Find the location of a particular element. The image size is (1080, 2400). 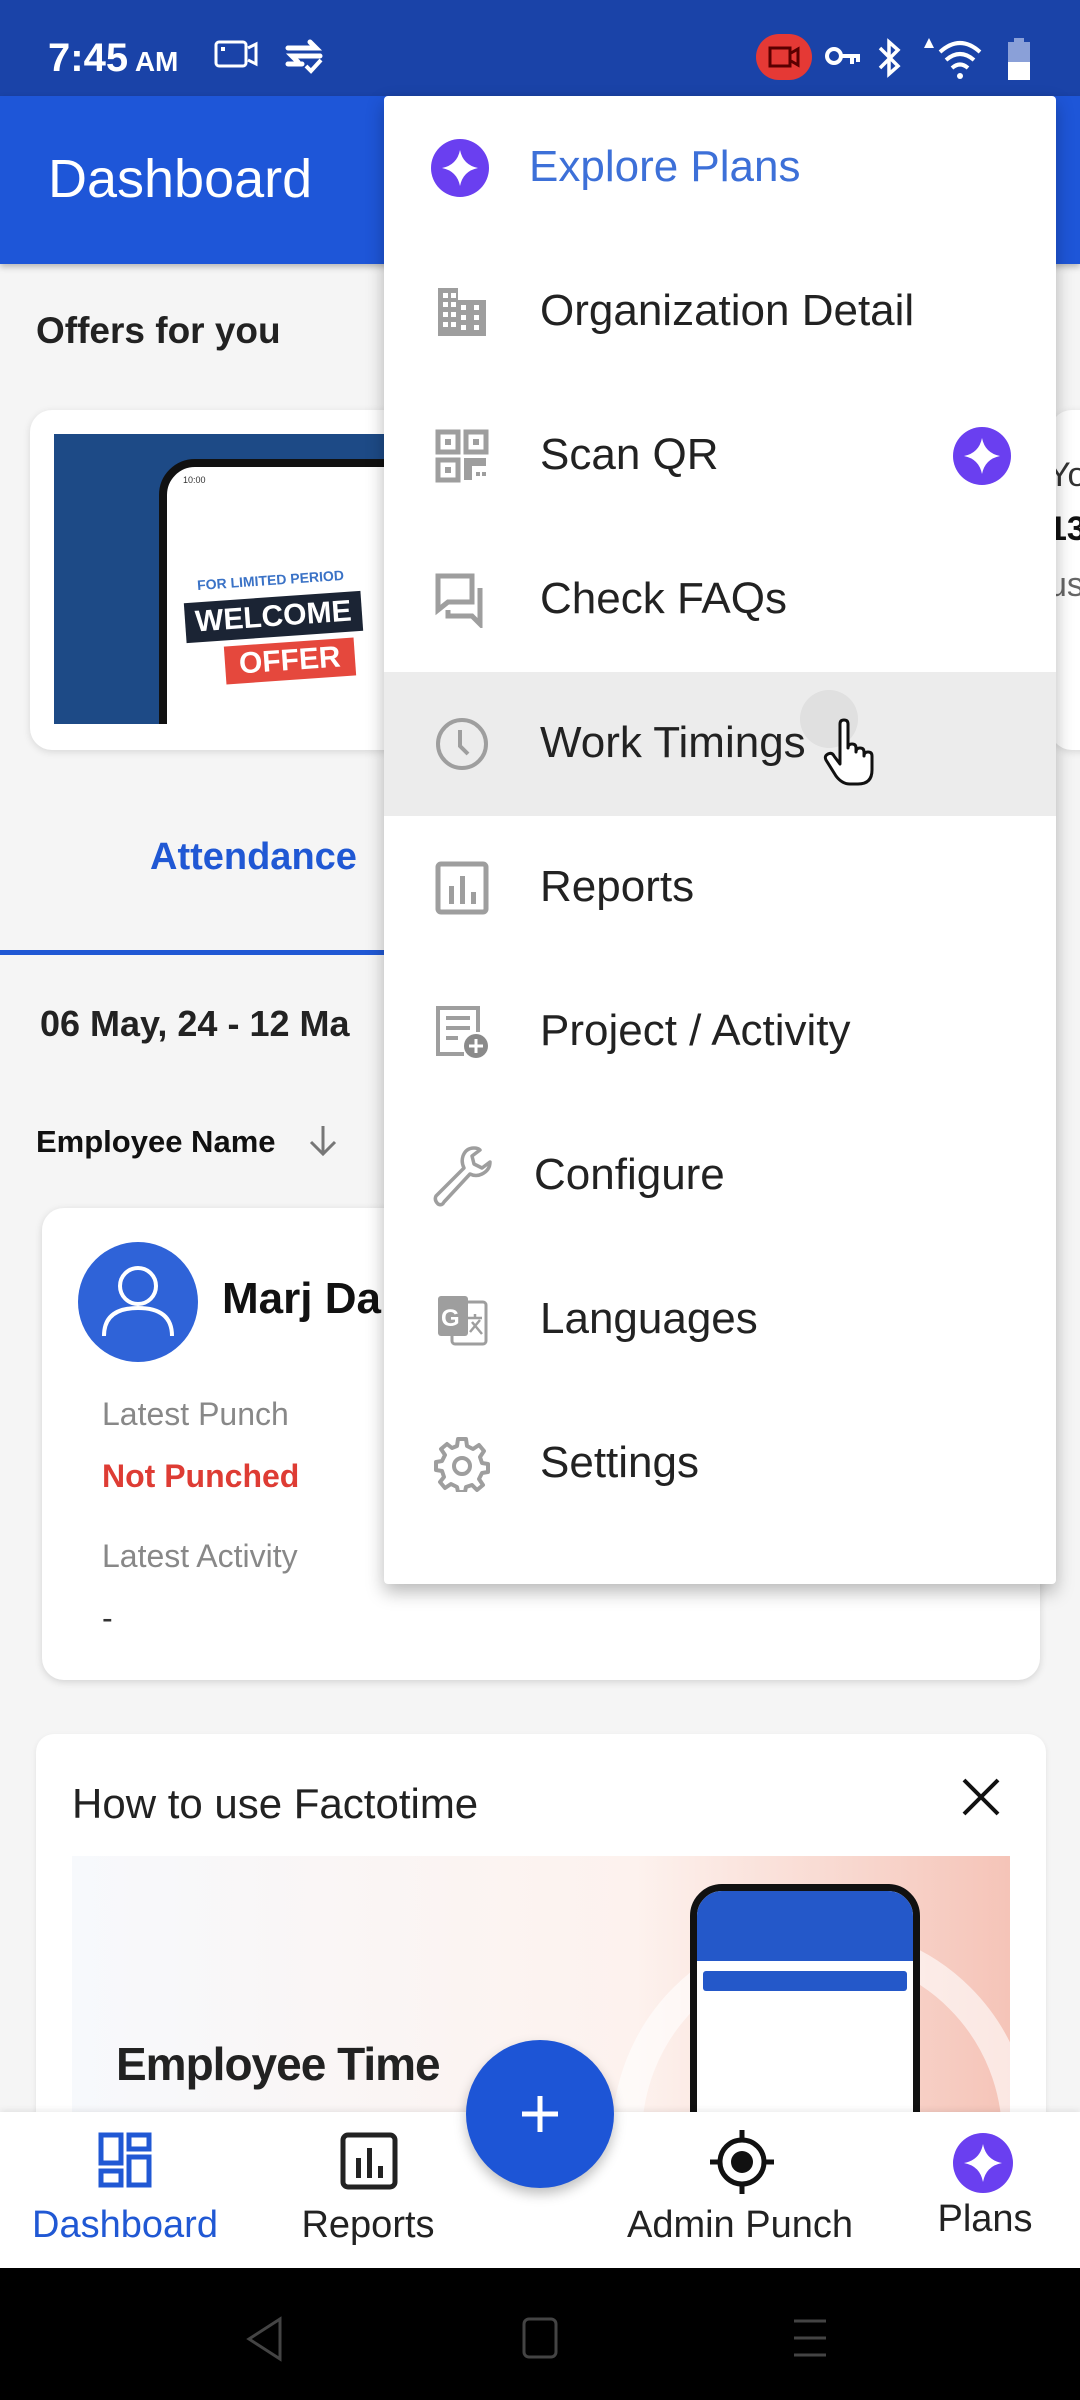

latest-activity-value: - is located at coordinates (107, 1618).